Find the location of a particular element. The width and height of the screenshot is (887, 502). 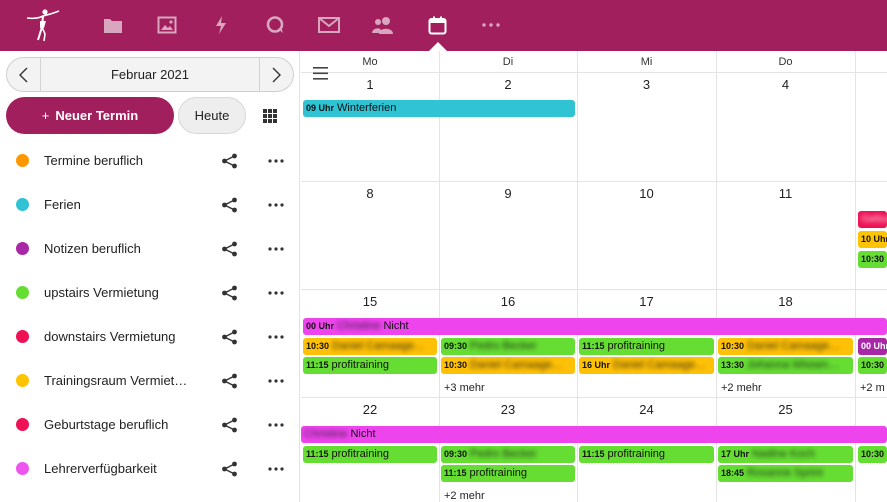

day-number: 16 is located at coordinates (508, 302).